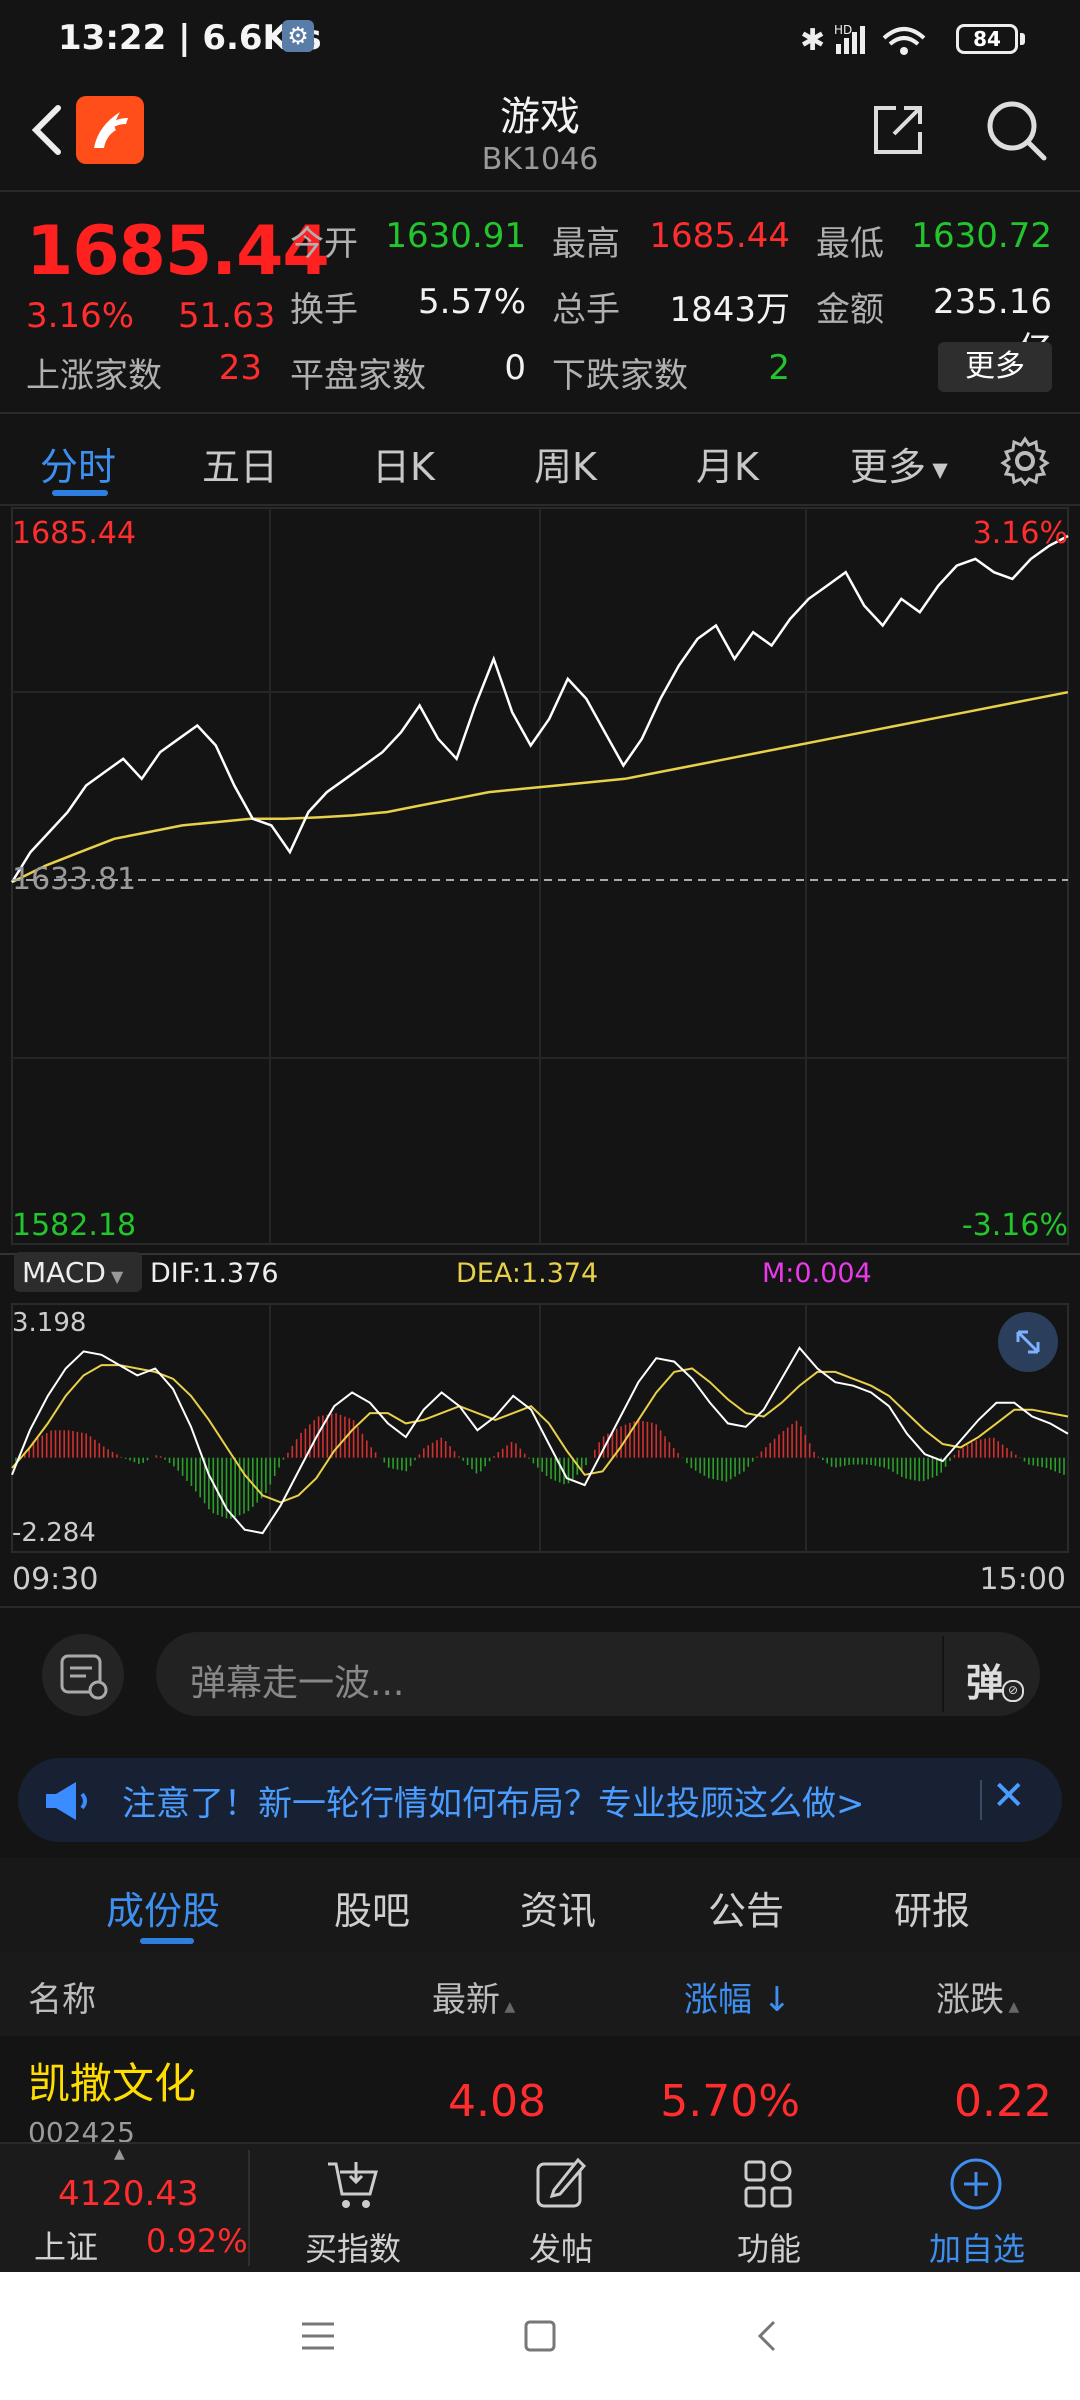  I want to click on tab-more: 更多 ▼, so click(899, 463).